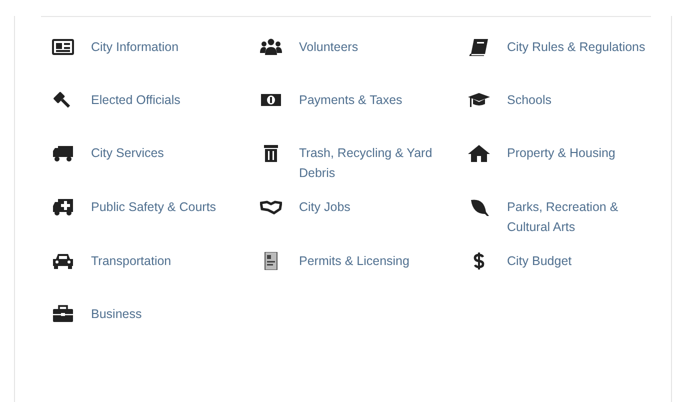 This screenshot has width=682, height=402. I want to click on category-link: Public Safety & Courts, so click(153, 207).